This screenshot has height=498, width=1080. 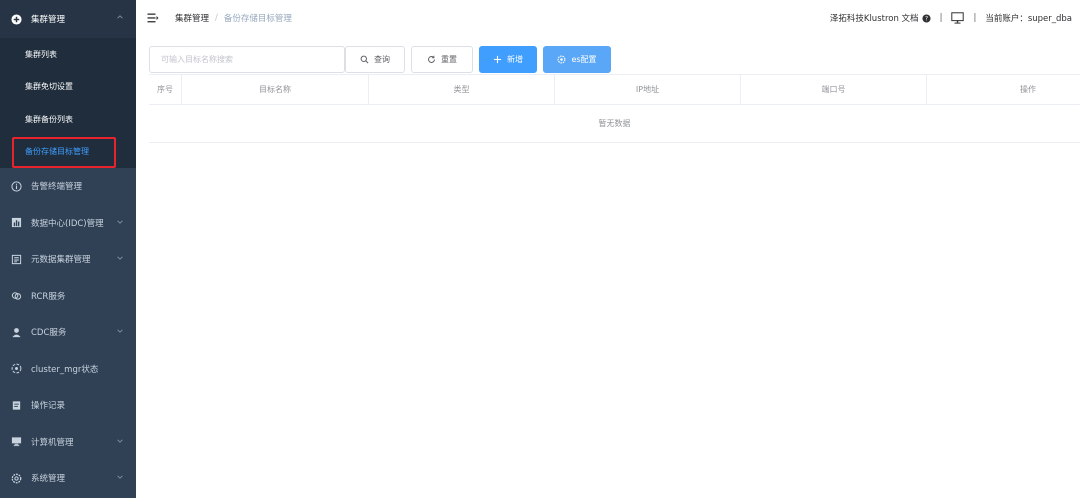 I want to click on sidebar-submenu: 集群列表 集群免切设置 集群备份列表 备份存储目标管理, so click(x=68, y=103).